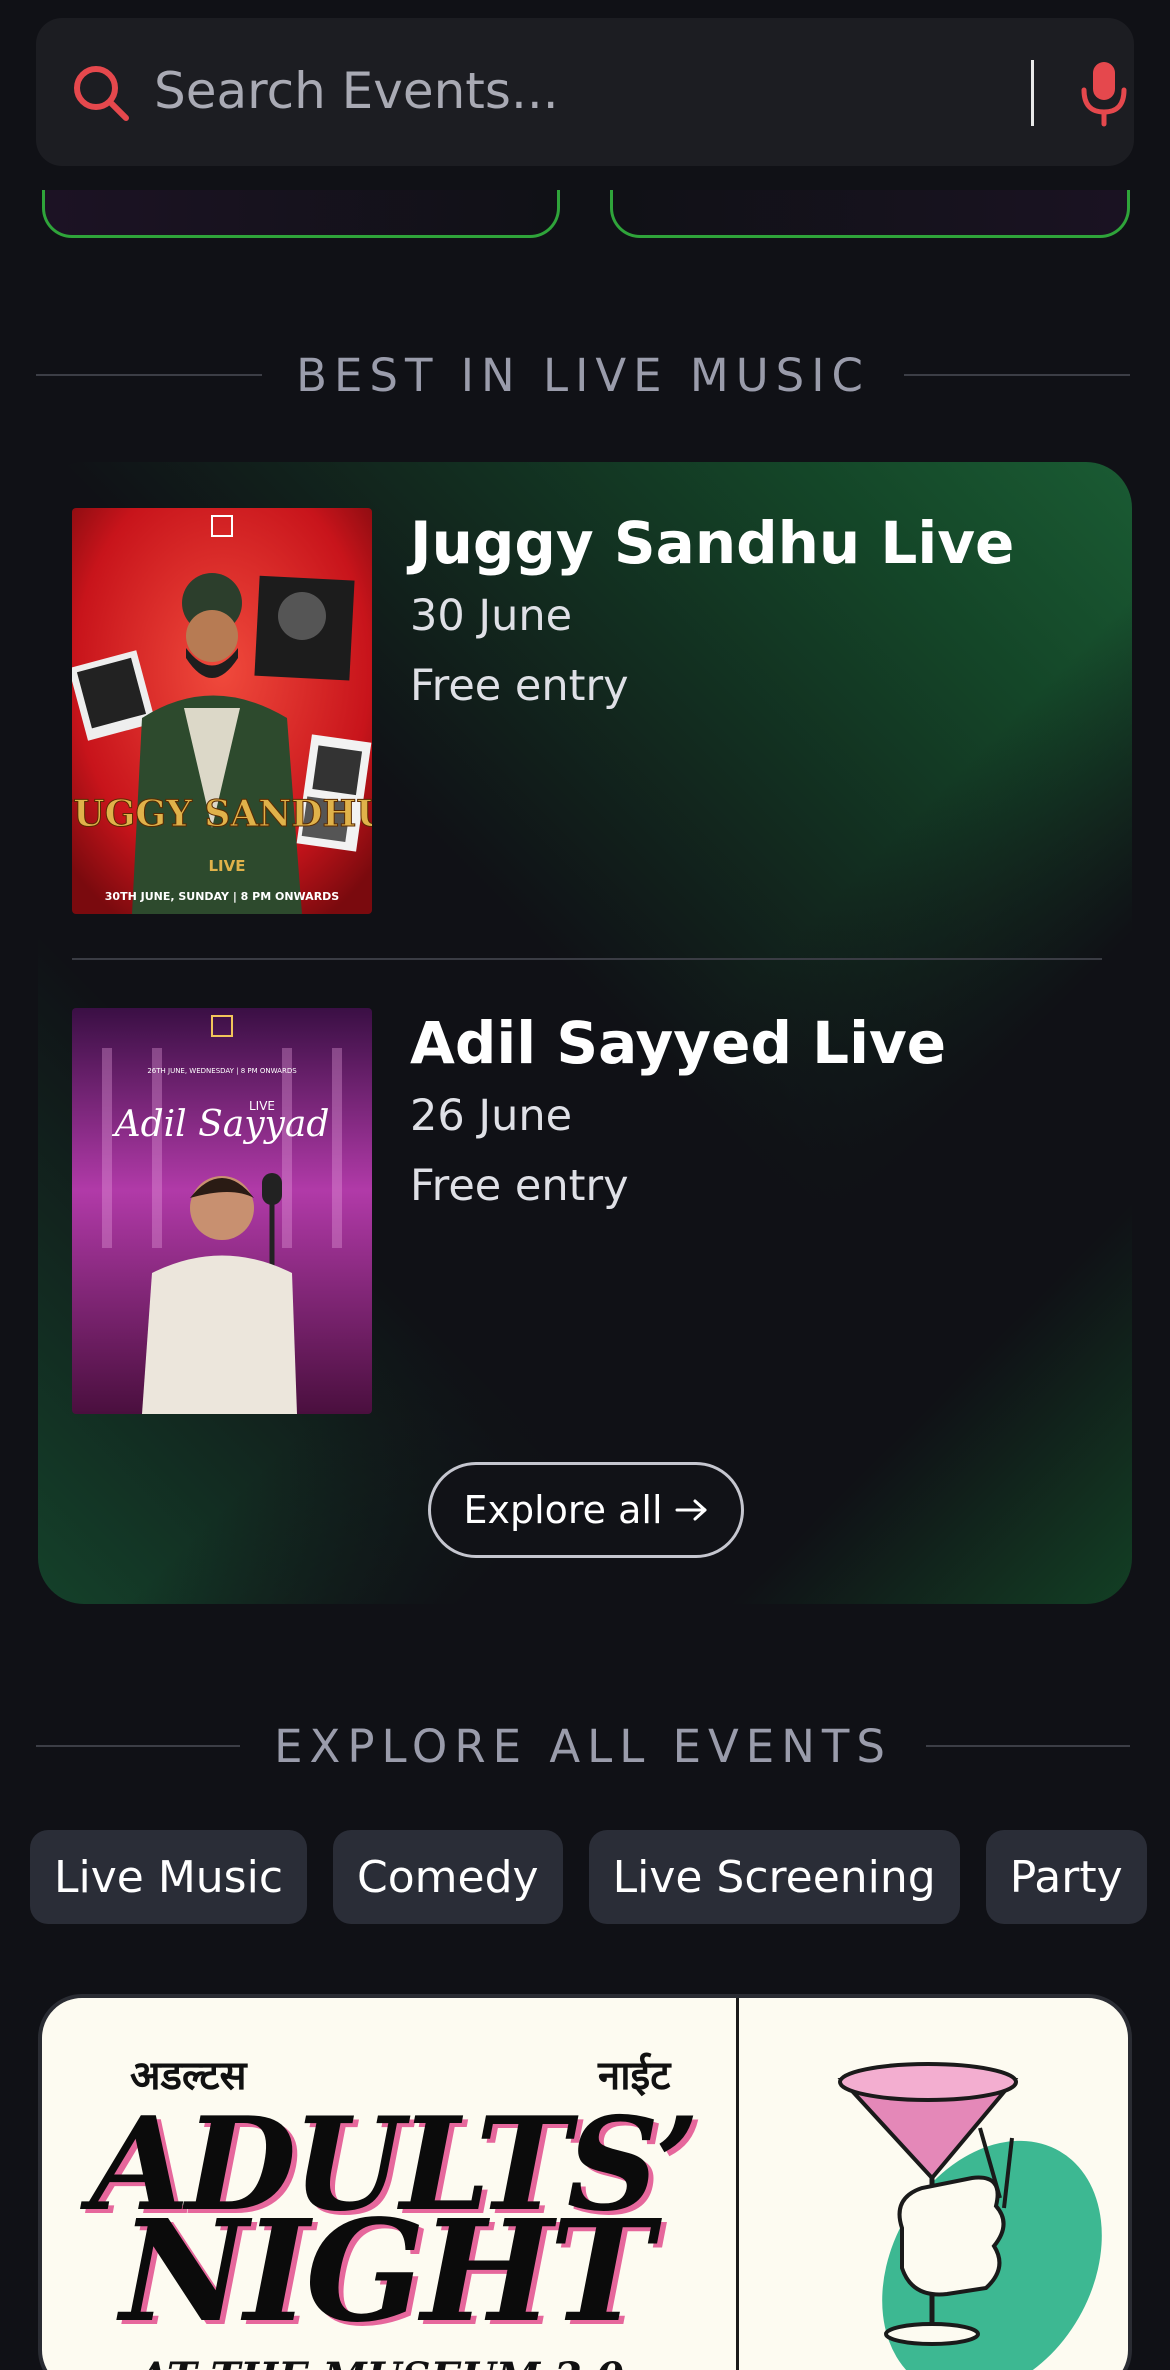 The width and height of the screenshot is (1170, 2370). I want to click on banner-title-line2: NIGHT, so click(386, 2272).